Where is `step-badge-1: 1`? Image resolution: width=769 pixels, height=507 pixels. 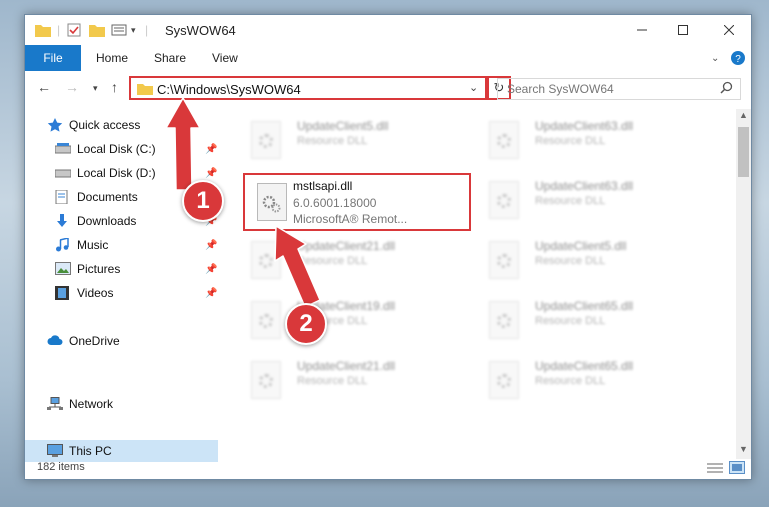
step-badge-1: 1 is located at coordinates (203, 201).